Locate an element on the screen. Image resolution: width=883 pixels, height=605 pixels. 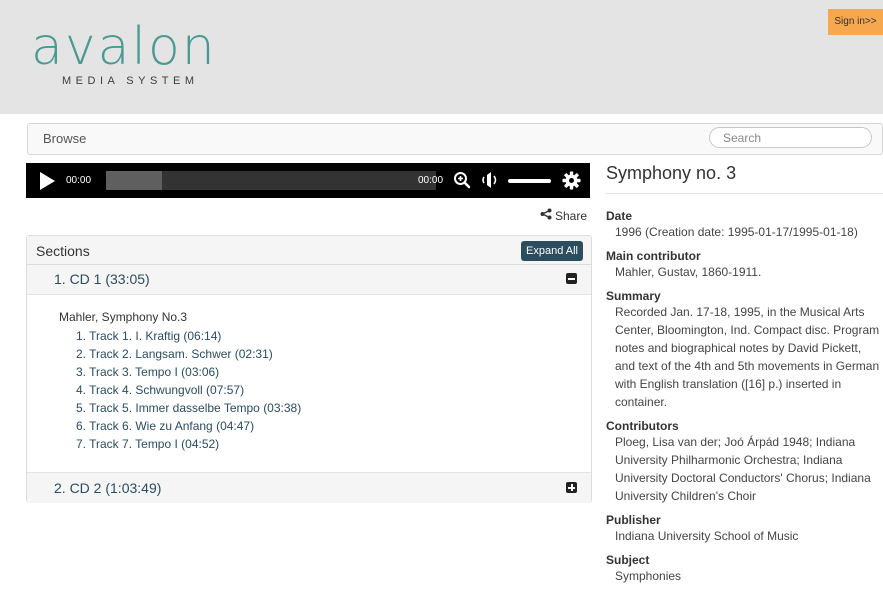
logo-wordmark: avalon is located at coordinates (124, 47).